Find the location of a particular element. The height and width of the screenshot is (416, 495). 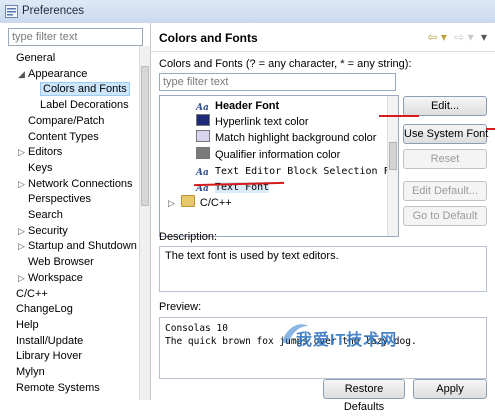

tree-item: ▷ Network Connections is located at coordinates (75, 184).